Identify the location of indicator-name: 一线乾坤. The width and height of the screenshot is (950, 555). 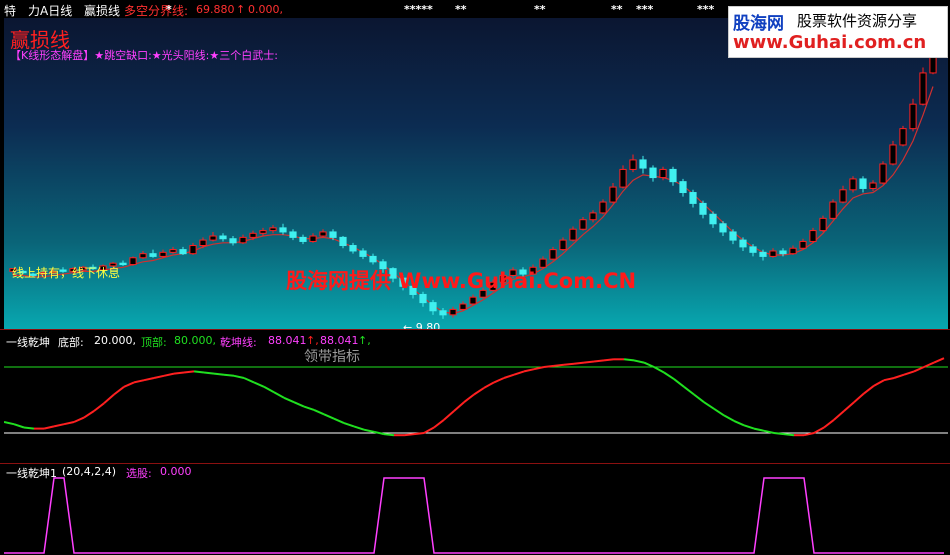
(28, 342).